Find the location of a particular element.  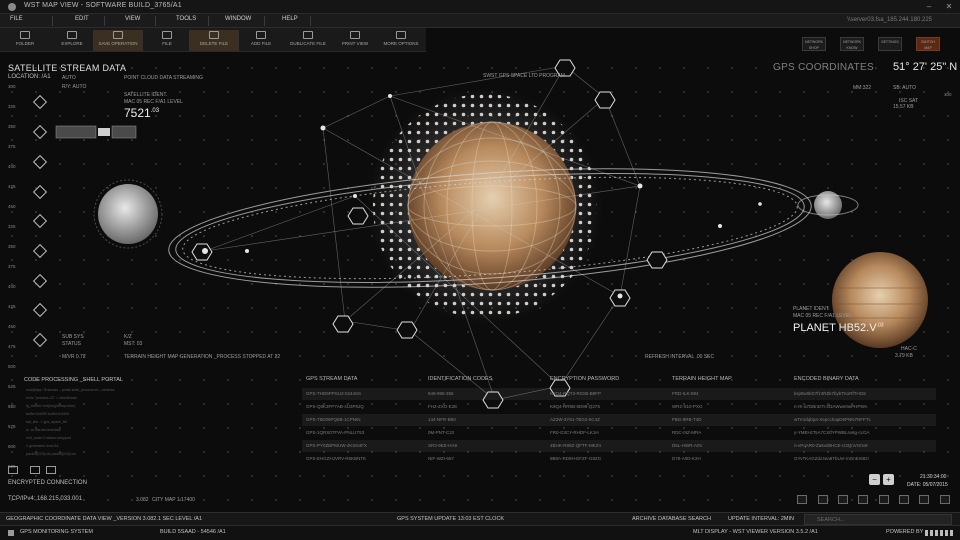

menu-help: HELP is located at coordinates (290, 19).